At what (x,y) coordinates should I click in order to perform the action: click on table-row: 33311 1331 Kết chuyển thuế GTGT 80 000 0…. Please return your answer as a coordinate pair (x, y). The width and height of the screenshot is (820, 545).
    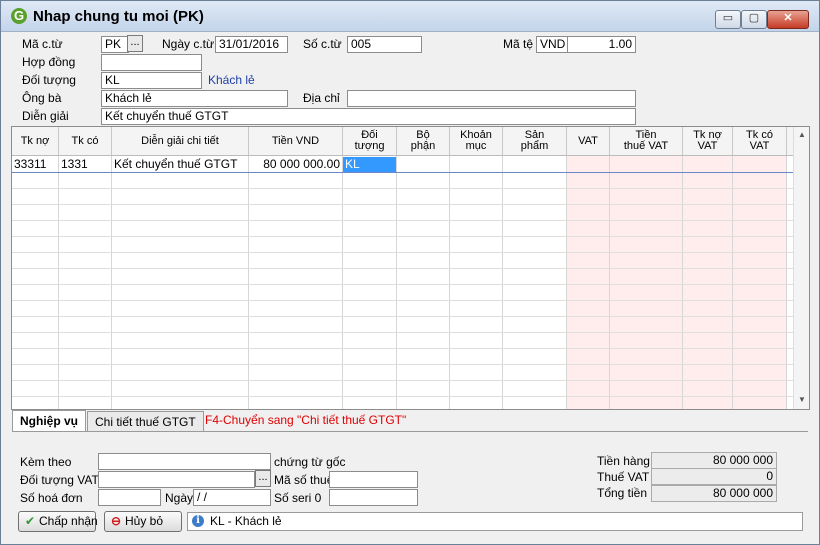
    Looking at the image, I should click on (399, 164).